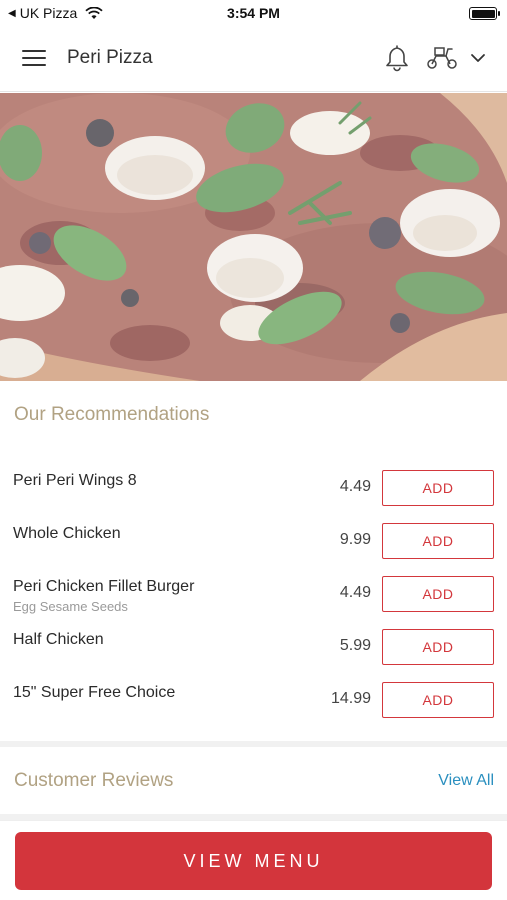 The image size is (507, 900). I want to click on reviews-title: Customer Reviews, so click(94, 780).